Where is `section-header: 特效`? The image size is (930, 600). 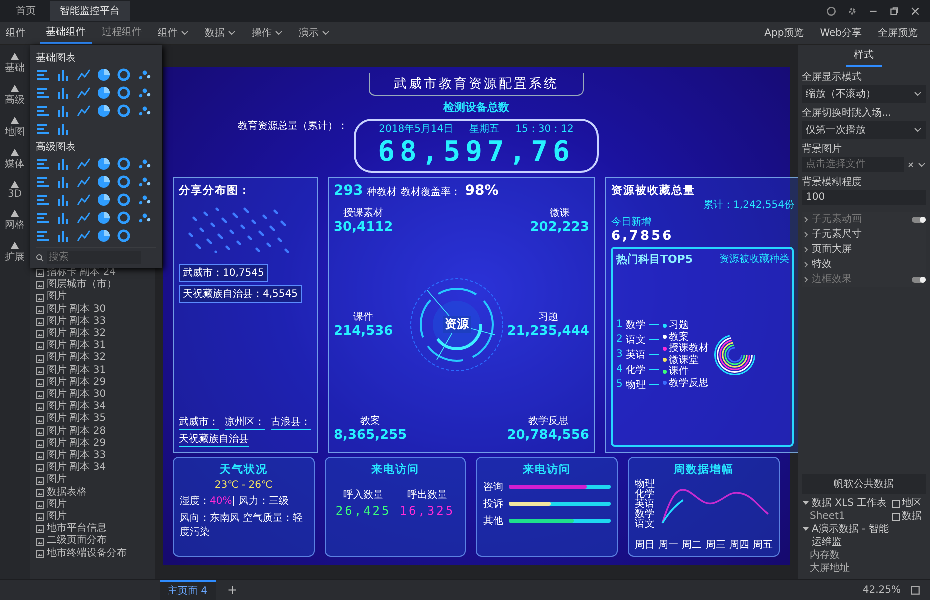 section-header: 特效 is located at coordinates (822, 264).